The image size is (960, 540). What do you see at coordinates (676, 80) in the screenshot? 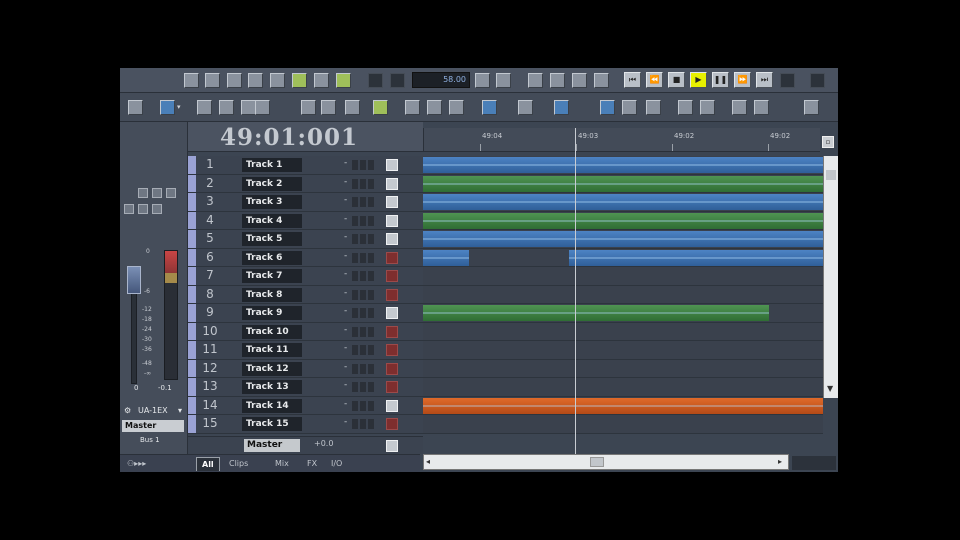
I see `stop-button: ■` at bounding box center [676, 80].